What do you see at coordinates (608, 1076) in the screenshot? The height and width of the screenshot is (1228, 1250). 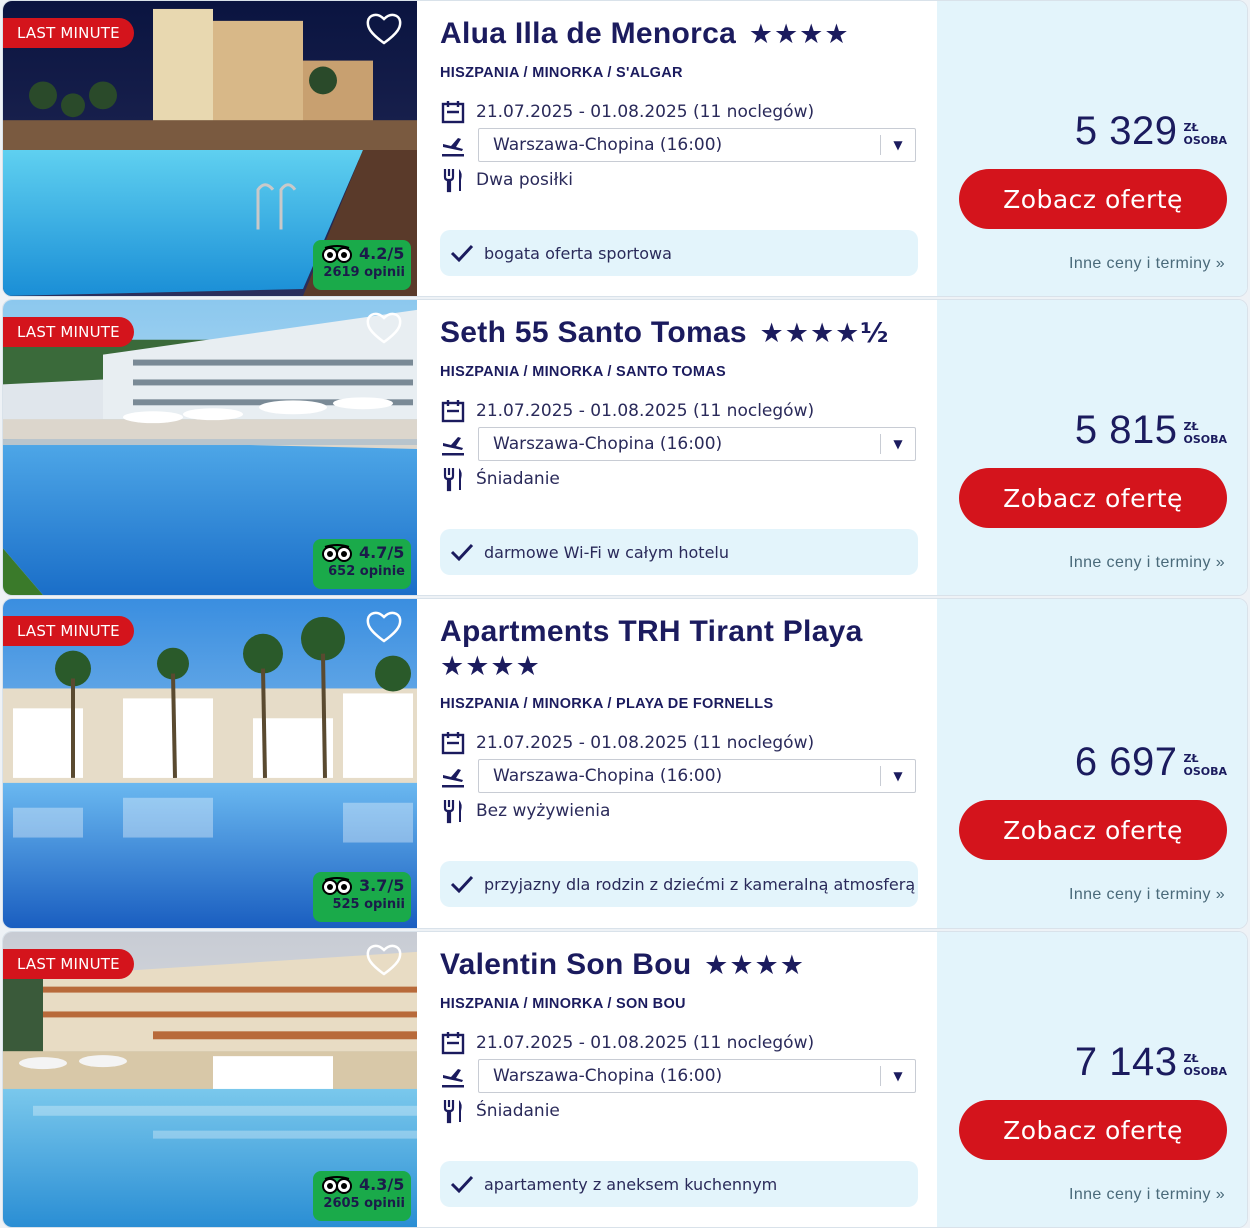 I see `departure-value: Warszawa-Chopina (16:00)` at bounding box center [608, 1076].